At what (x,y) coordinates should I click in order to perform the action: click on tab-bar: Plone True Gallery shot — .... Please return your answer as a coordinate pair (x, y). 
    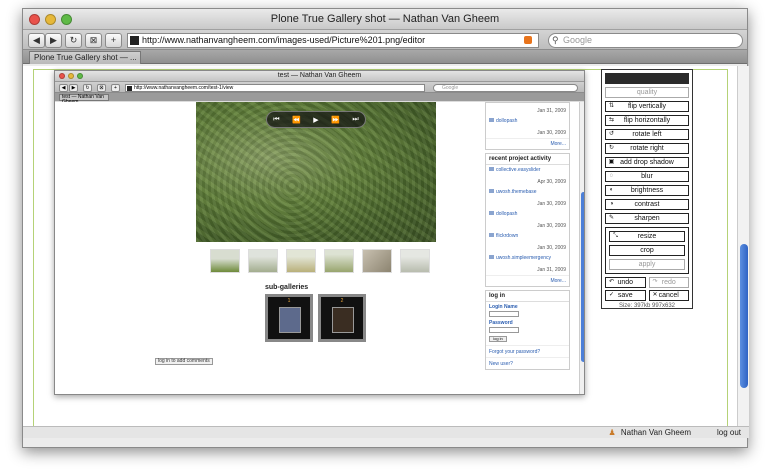
    Looking at the image, I should click on (385, 57).